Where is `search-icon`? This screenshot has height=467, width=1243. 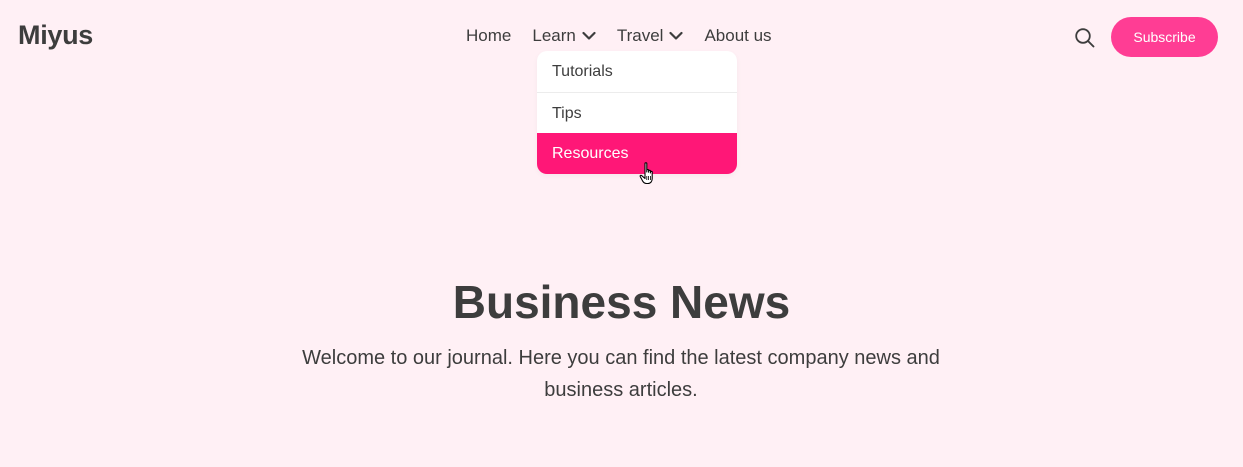 search-icon is located at coordinates (1085, 38).